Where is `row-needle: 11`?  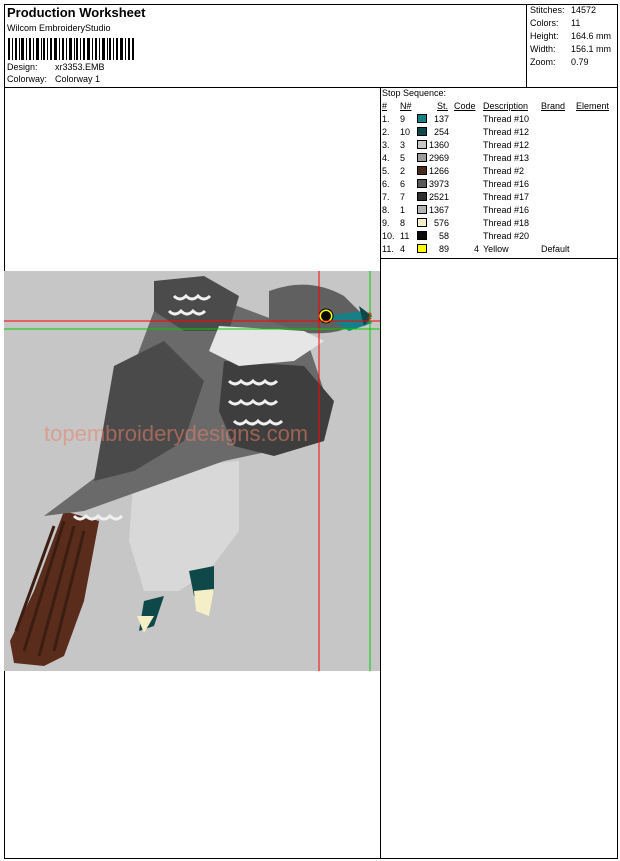 row-needle: 11 is located at coordinates (405, 236).